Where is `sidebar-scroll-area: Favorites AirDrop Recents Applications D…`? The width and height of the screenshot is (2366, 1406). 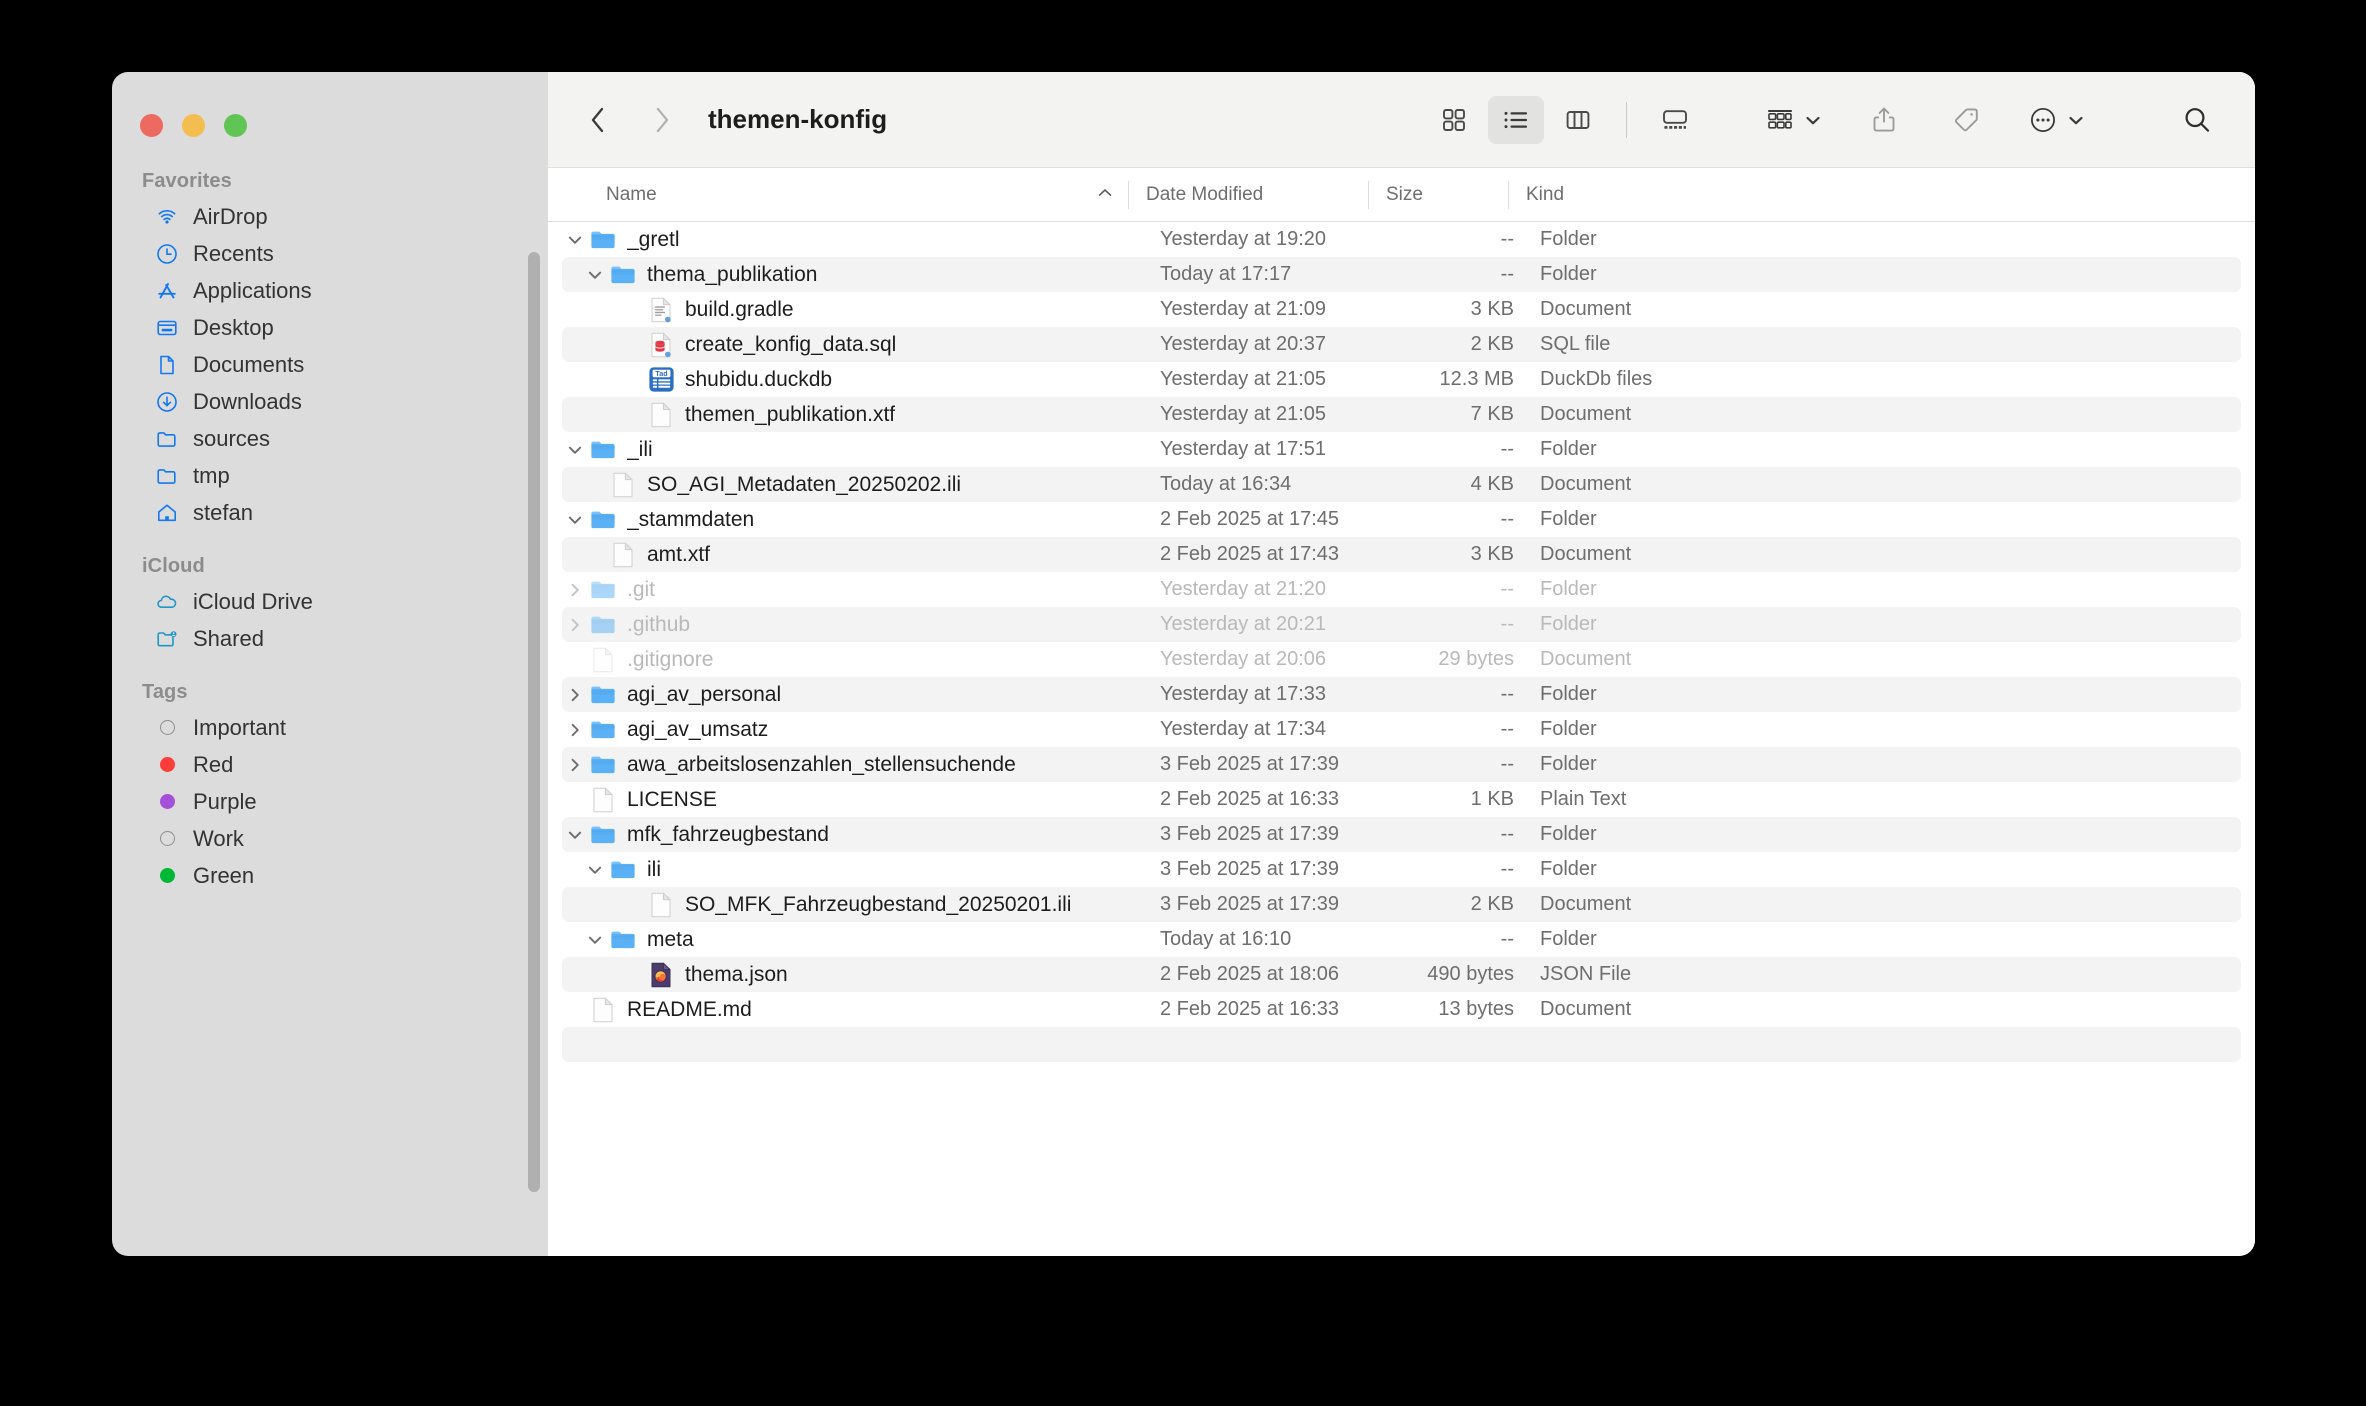 sidebar-scroll-area: Favorites AirDrop Recents Applications D… is located at coordinates (330, 515).